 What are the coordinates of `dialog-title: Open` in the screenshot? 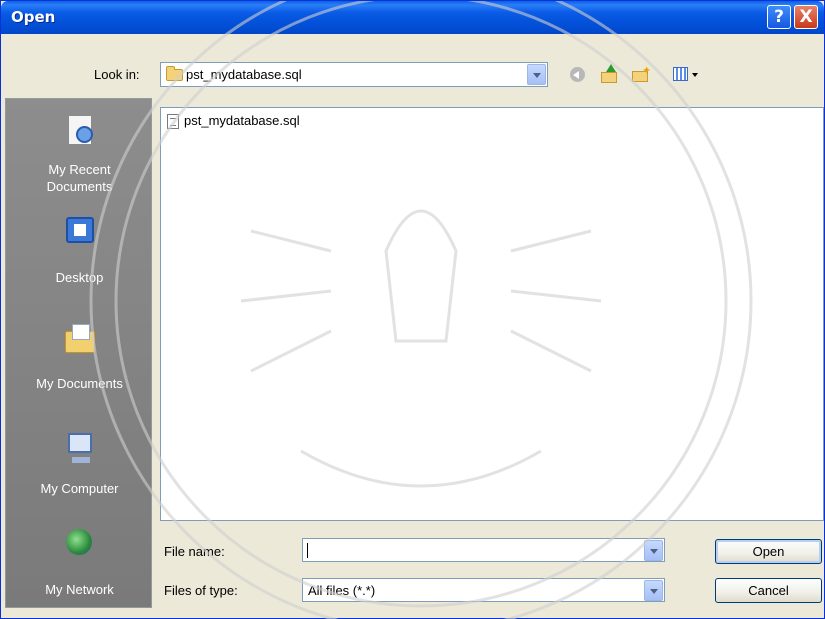 It's located at (33, 17).